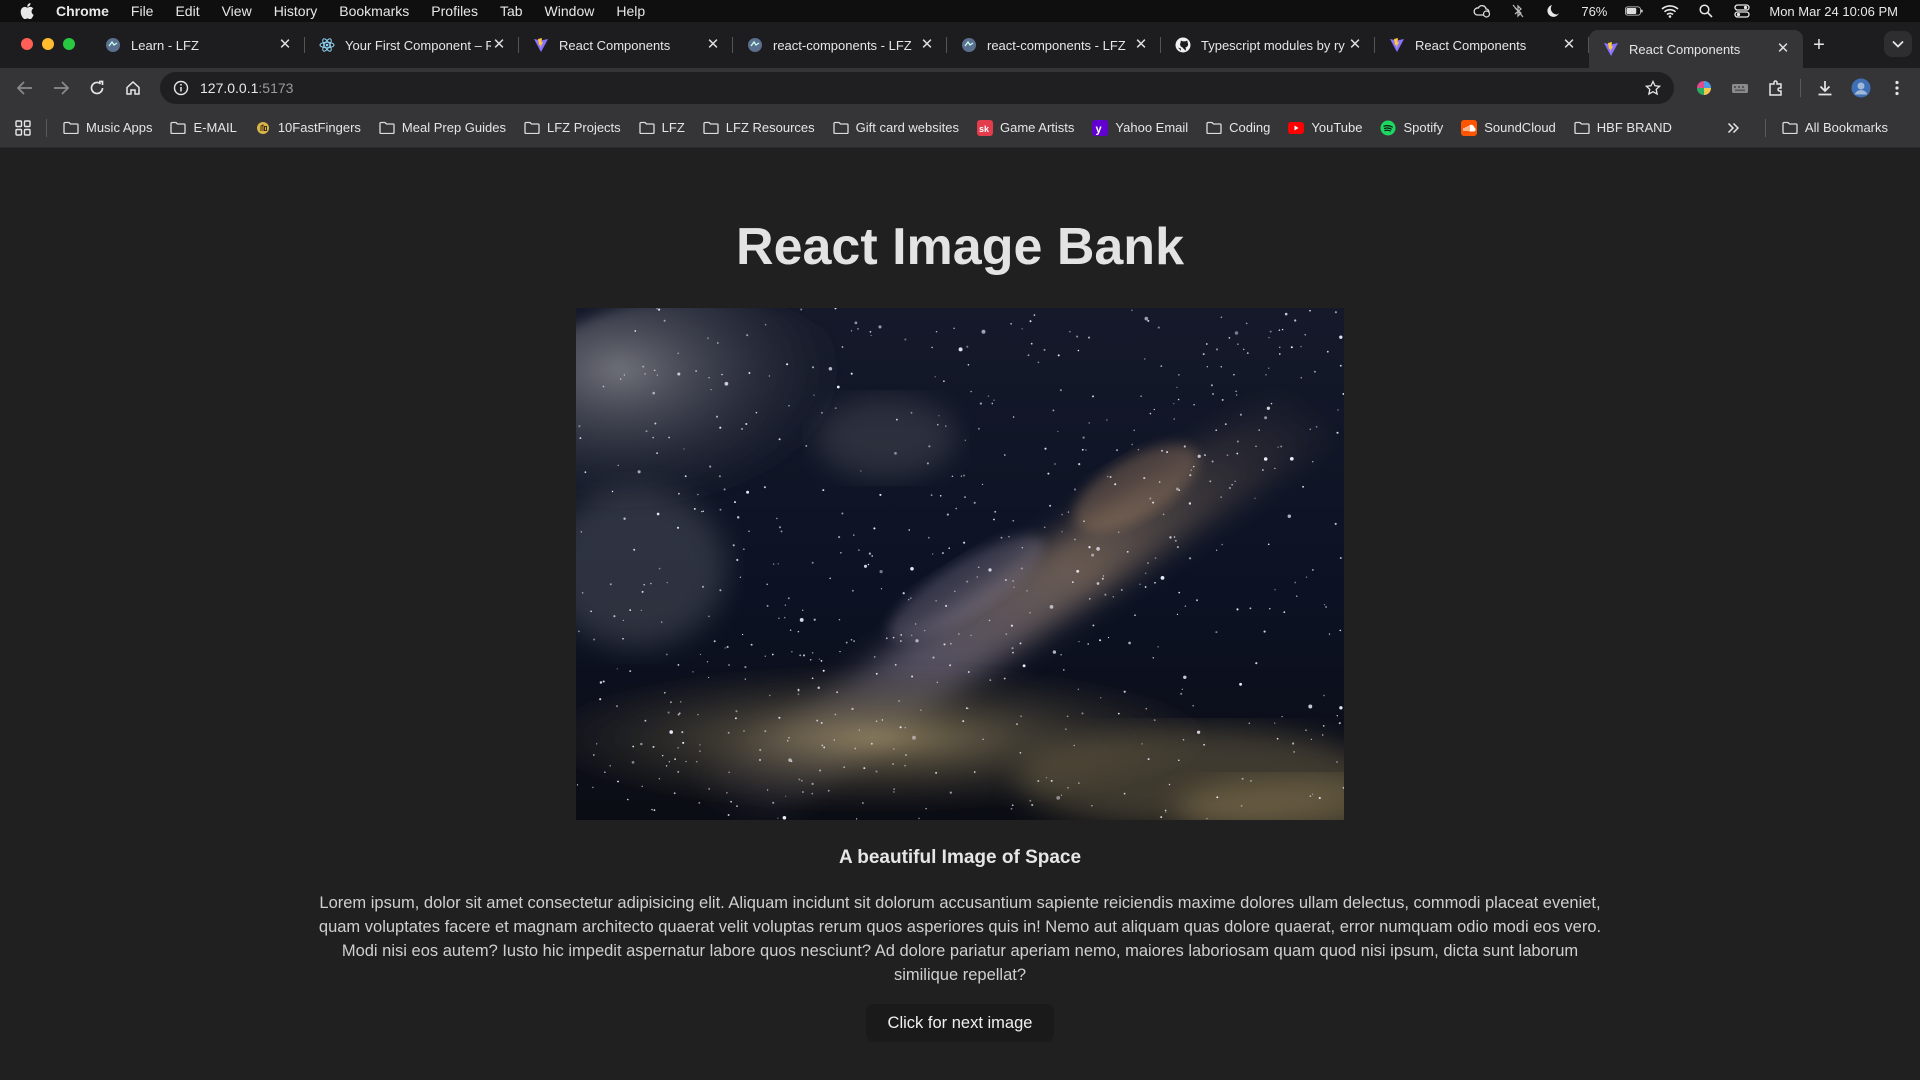 The height and width of the screenshot is (1080, 1920). What do you see at coordinates (770, 127) in the screenshot?
I see `bookmark-label: LFZ Resources` at bounding box center [770, 127].